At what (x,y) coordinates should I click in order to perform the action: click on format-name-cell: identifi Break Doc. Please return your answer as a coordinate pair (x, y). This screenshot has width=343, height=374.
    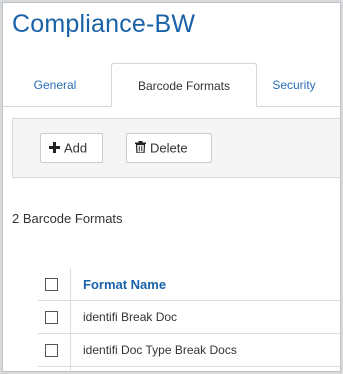
    Looking at the image, I should click on (130, 317).